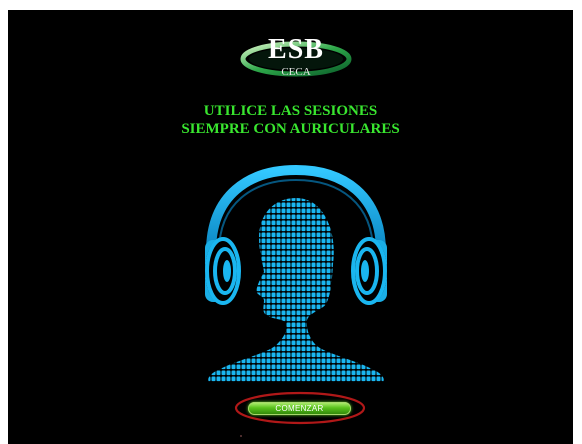 The height and width of the screenshot is (444, 582). I want to click on logo-ceca-text: CECA, so click(296, 72).